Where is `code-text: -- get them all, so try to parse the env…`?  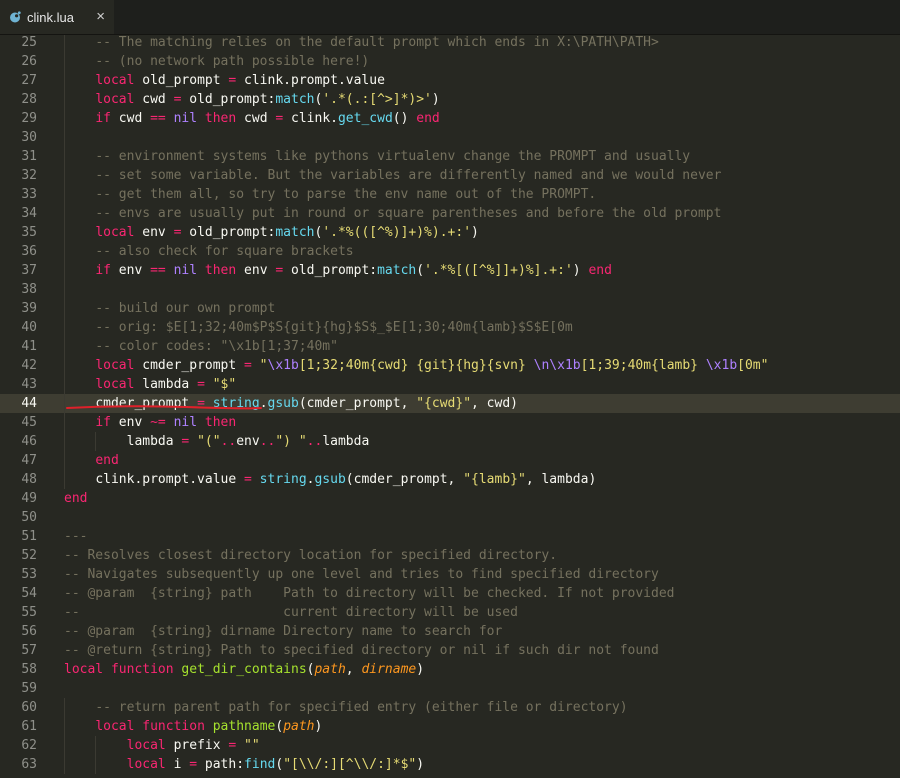
code-text: -- get them all, so try to parse the env… is located at coordinates (345, 194).